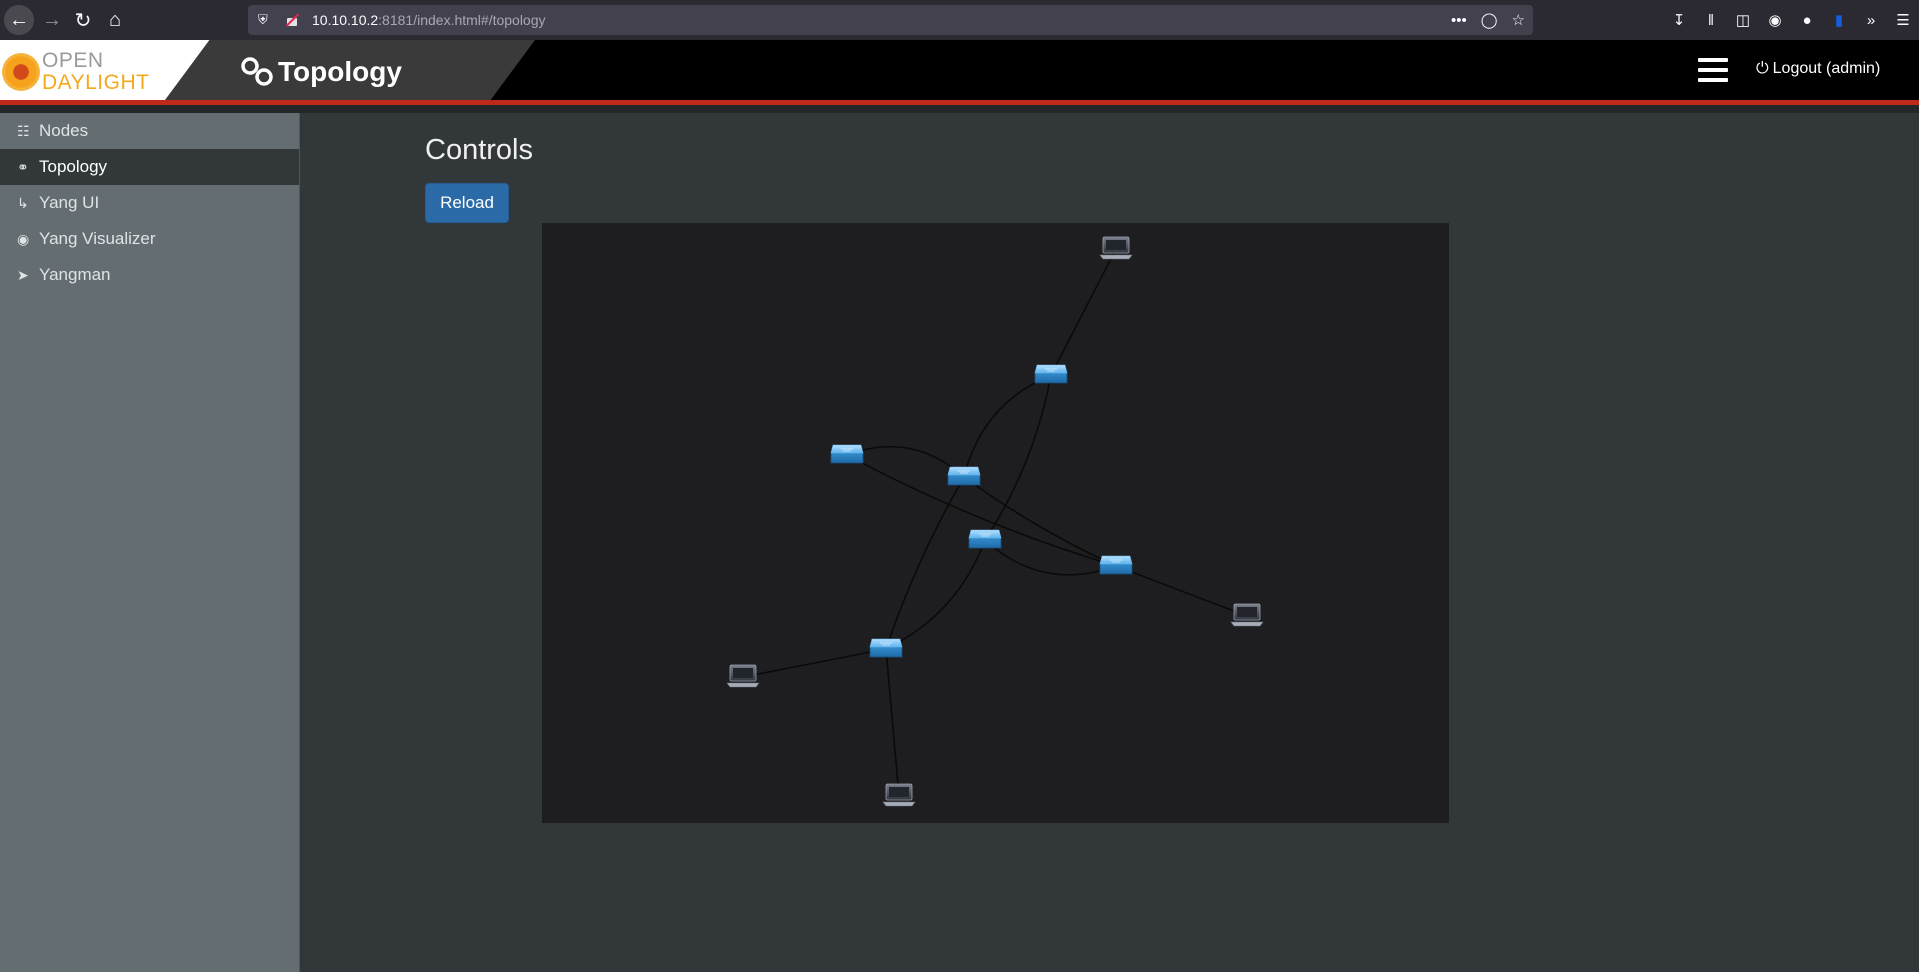 The image size is (1919, 972). I want to click on insecure-lock-icon, so click(292, 20).